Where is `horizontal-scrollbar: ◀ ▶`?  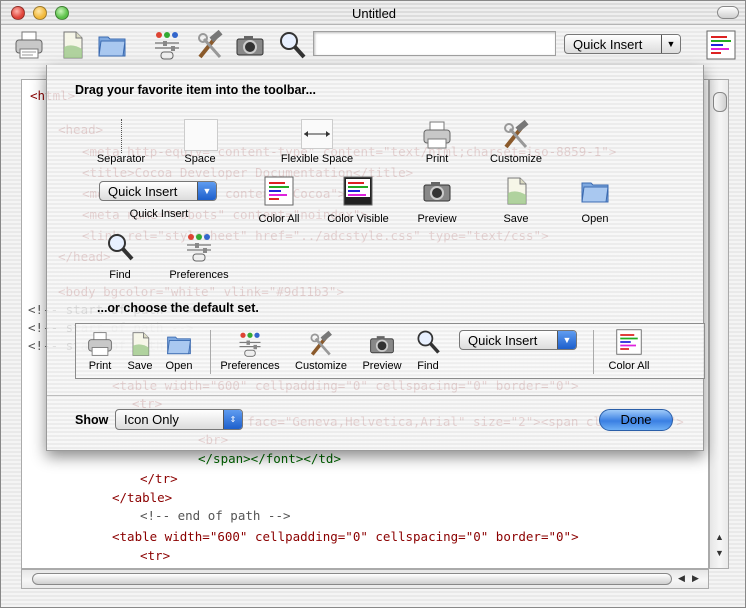
horizontal-scrollbar: ◀ ▶ is located at coordinates (365, 579).